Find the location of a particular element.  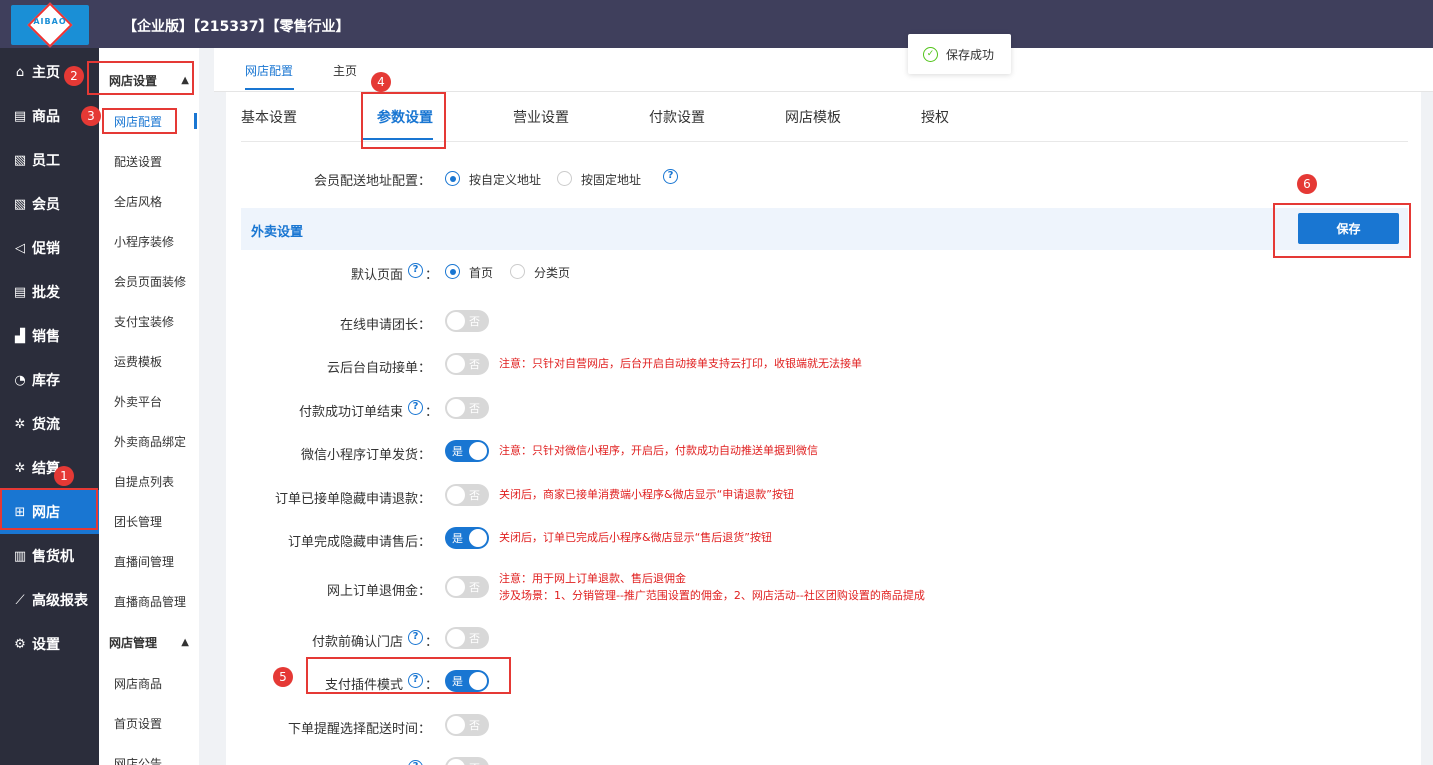

settings-tab-5: 授权 is located at coordinates (935, 117).